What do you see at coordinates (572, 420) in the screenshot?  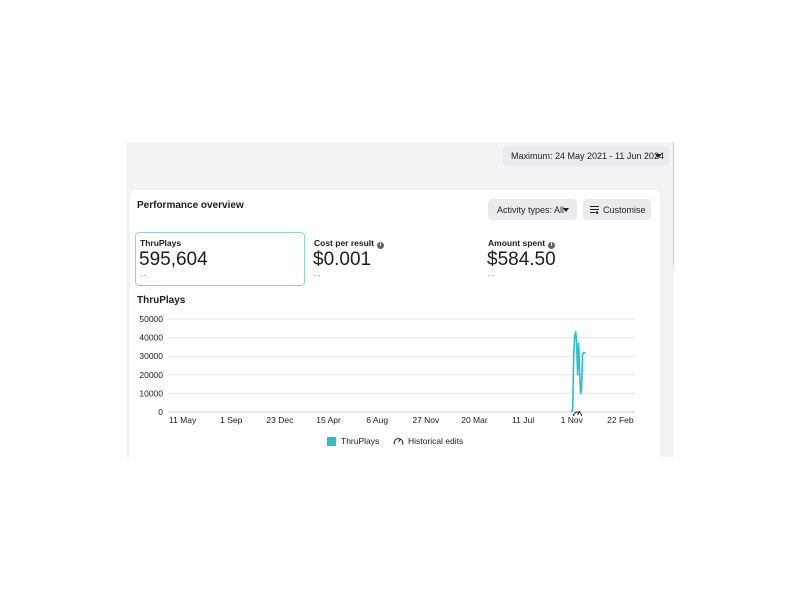 I see `x-tick-label: 1 Nov` at bounding box center [572, 420].